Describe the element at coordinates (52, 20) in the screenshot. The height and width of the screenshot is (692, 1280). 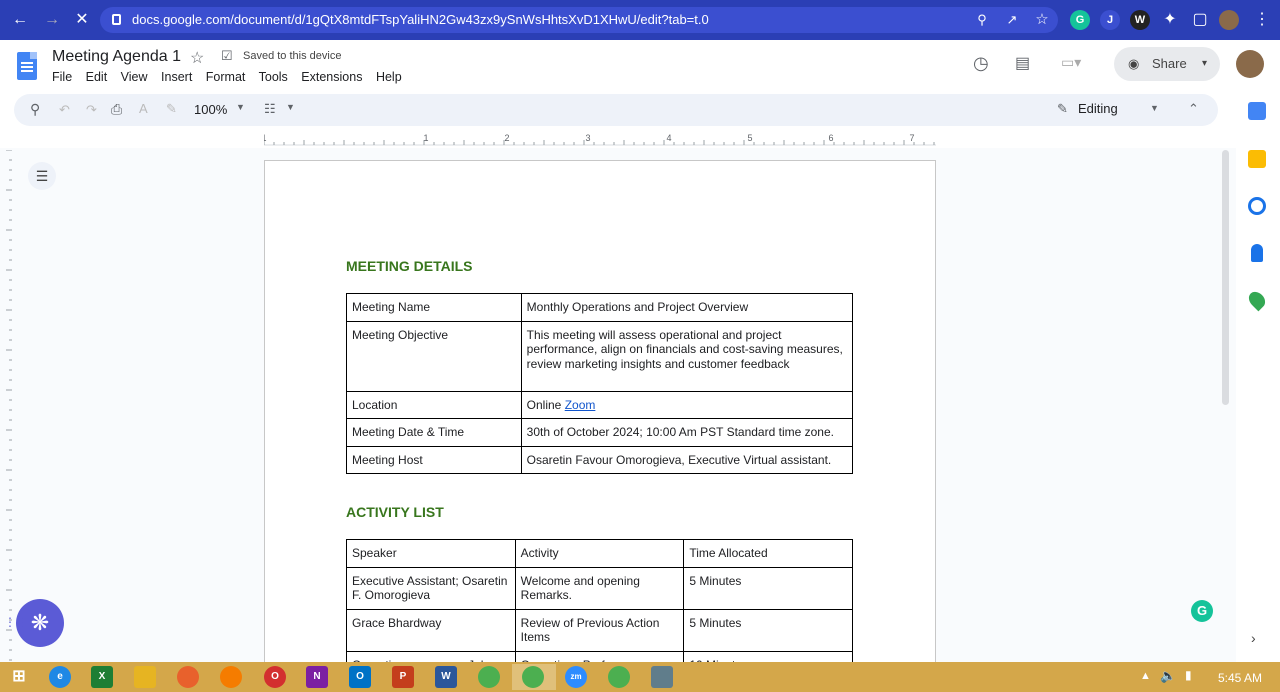
I see `forward-icon: →` at that location.